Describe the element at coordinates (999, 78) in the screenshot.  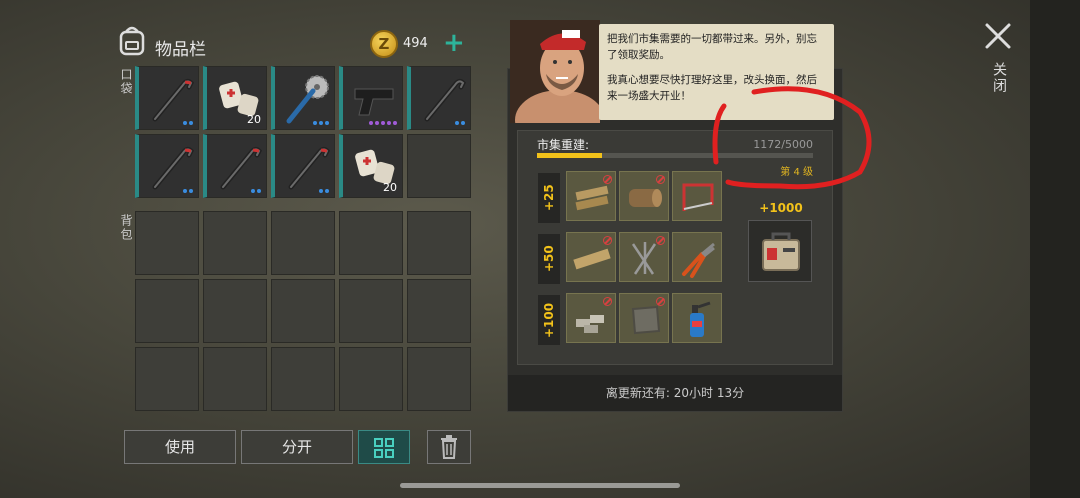
I see `close-label: 关闭` at that location.